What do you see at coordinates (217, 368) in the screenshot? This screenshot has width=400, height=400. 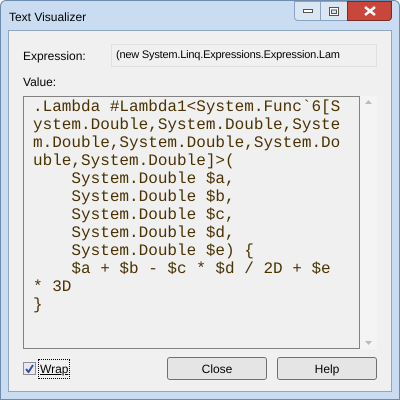 I see `dialog-button: Close` at bounding box center [217, 368].